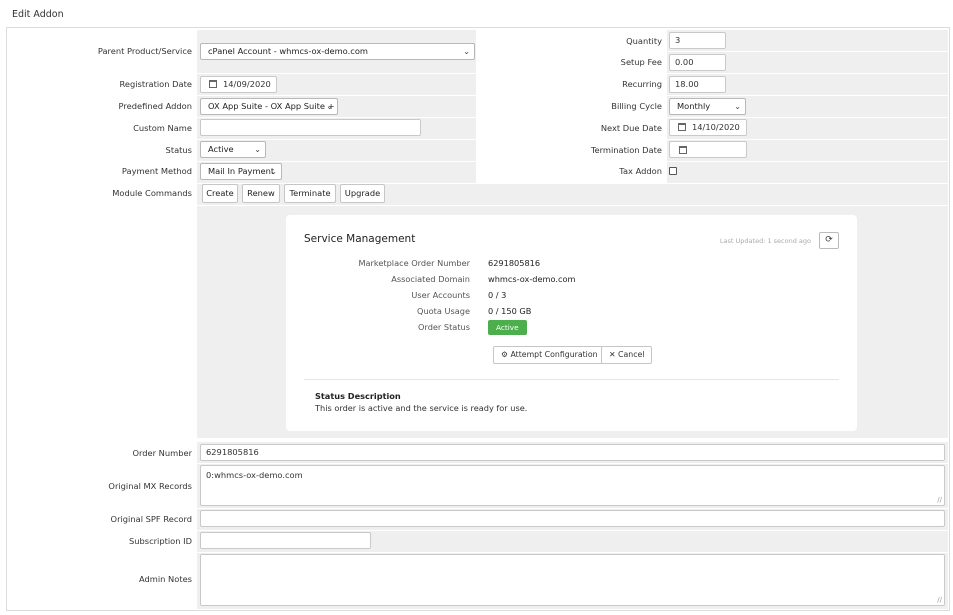  I want to click on quantity-label: Quantity, so click(644, 41).